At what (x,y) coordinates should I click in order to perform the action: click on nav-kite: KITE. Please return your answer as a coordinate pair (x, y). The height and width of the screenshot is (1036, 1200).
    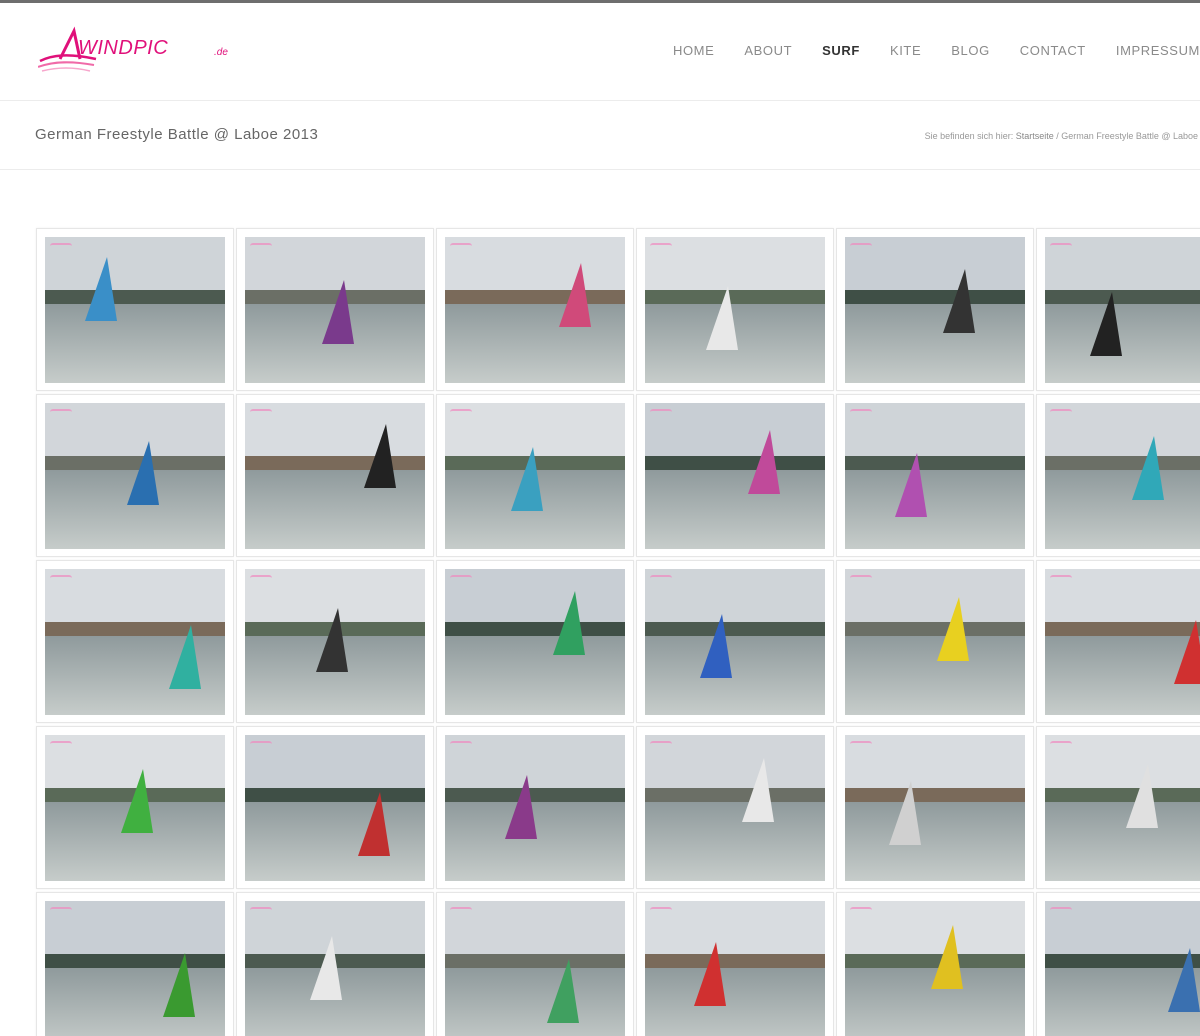
    Looking at the image, I should click on (905, 53).